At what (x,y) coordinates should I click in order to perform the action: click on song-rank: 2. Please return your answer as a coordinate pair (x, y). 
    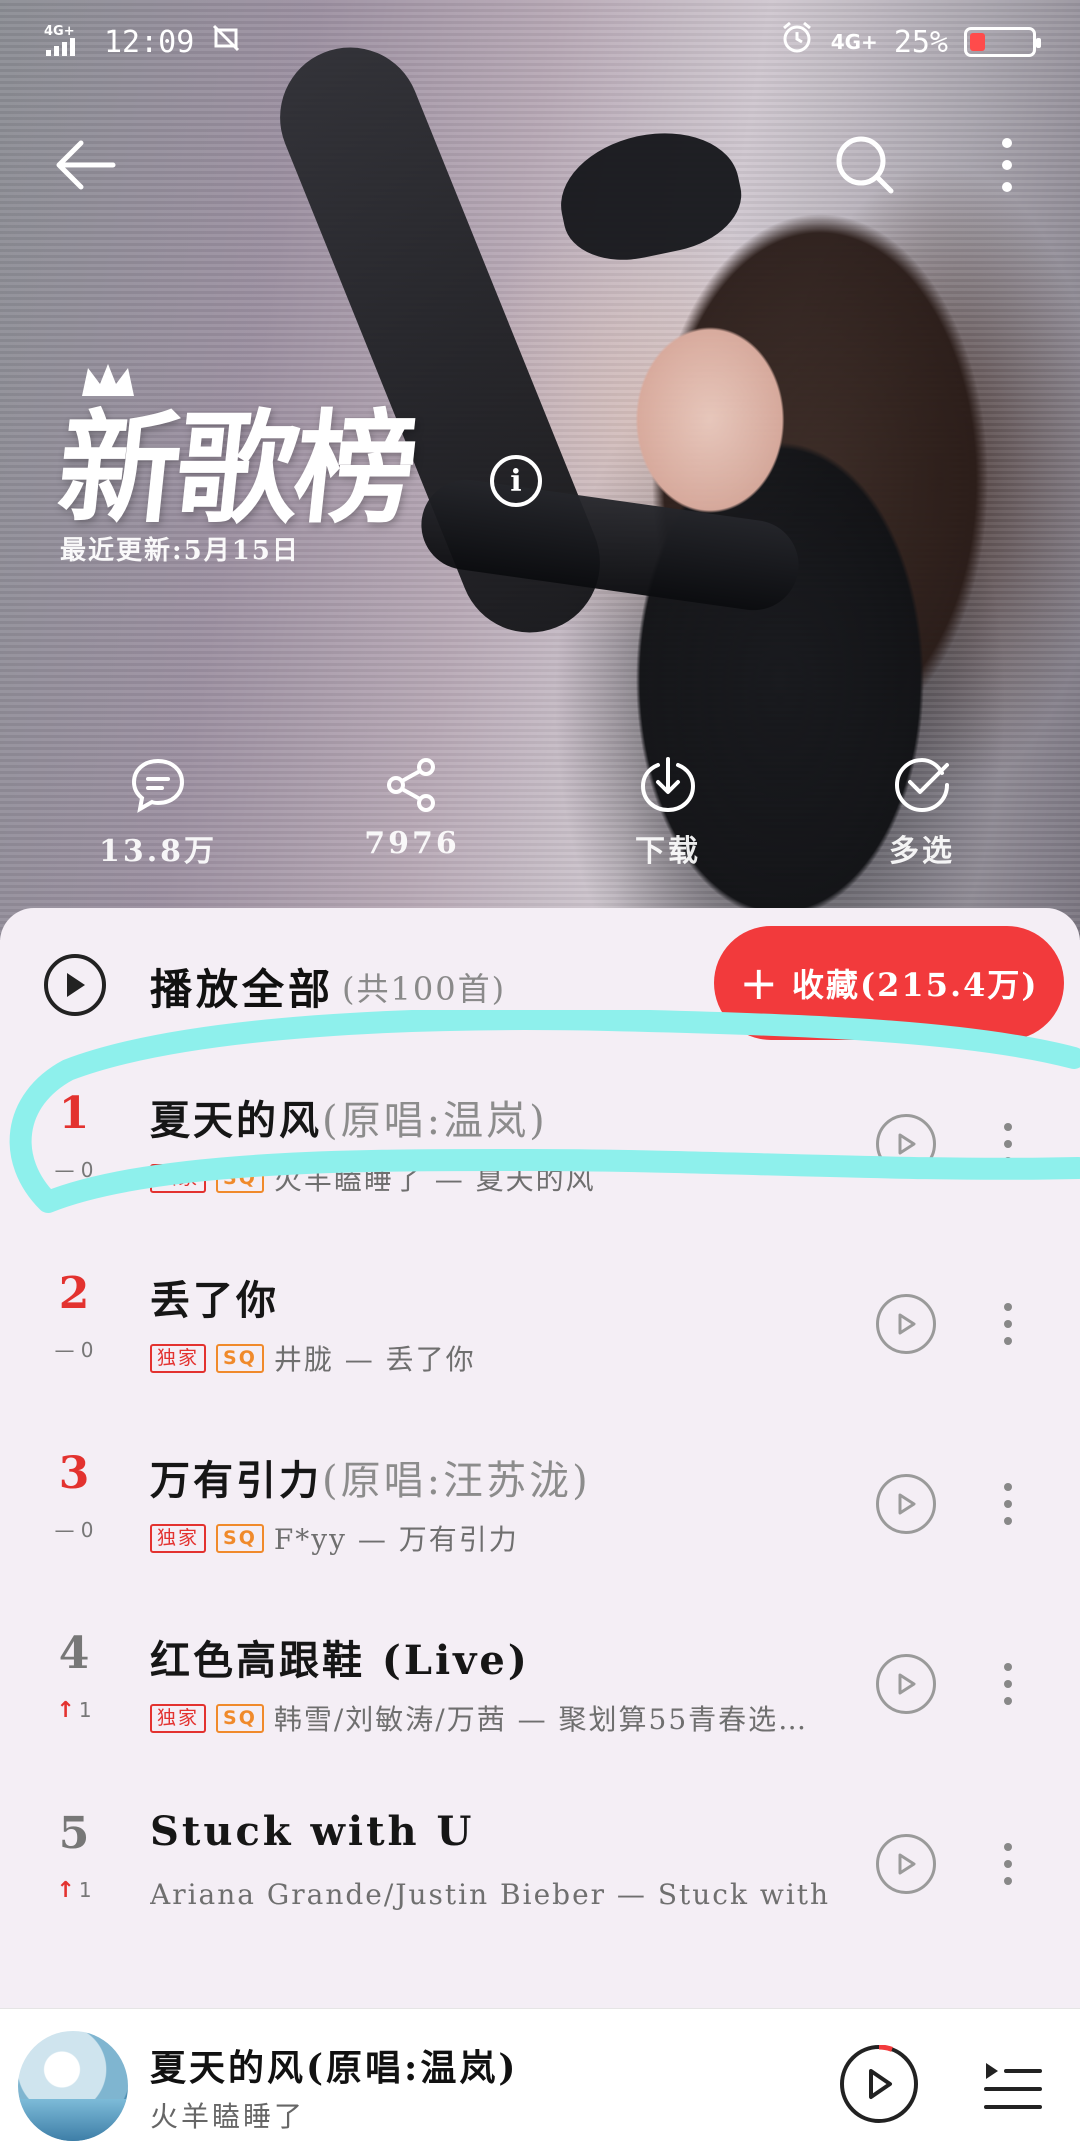
    Looking at the image, I should click on (74, 1293).